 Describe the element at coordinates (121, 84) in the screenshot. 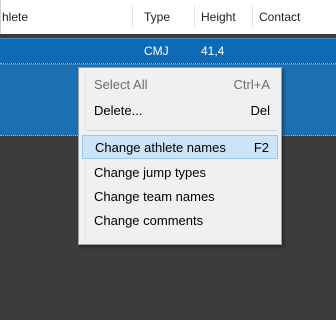

I see `menu-item-label: Select All` at that location.